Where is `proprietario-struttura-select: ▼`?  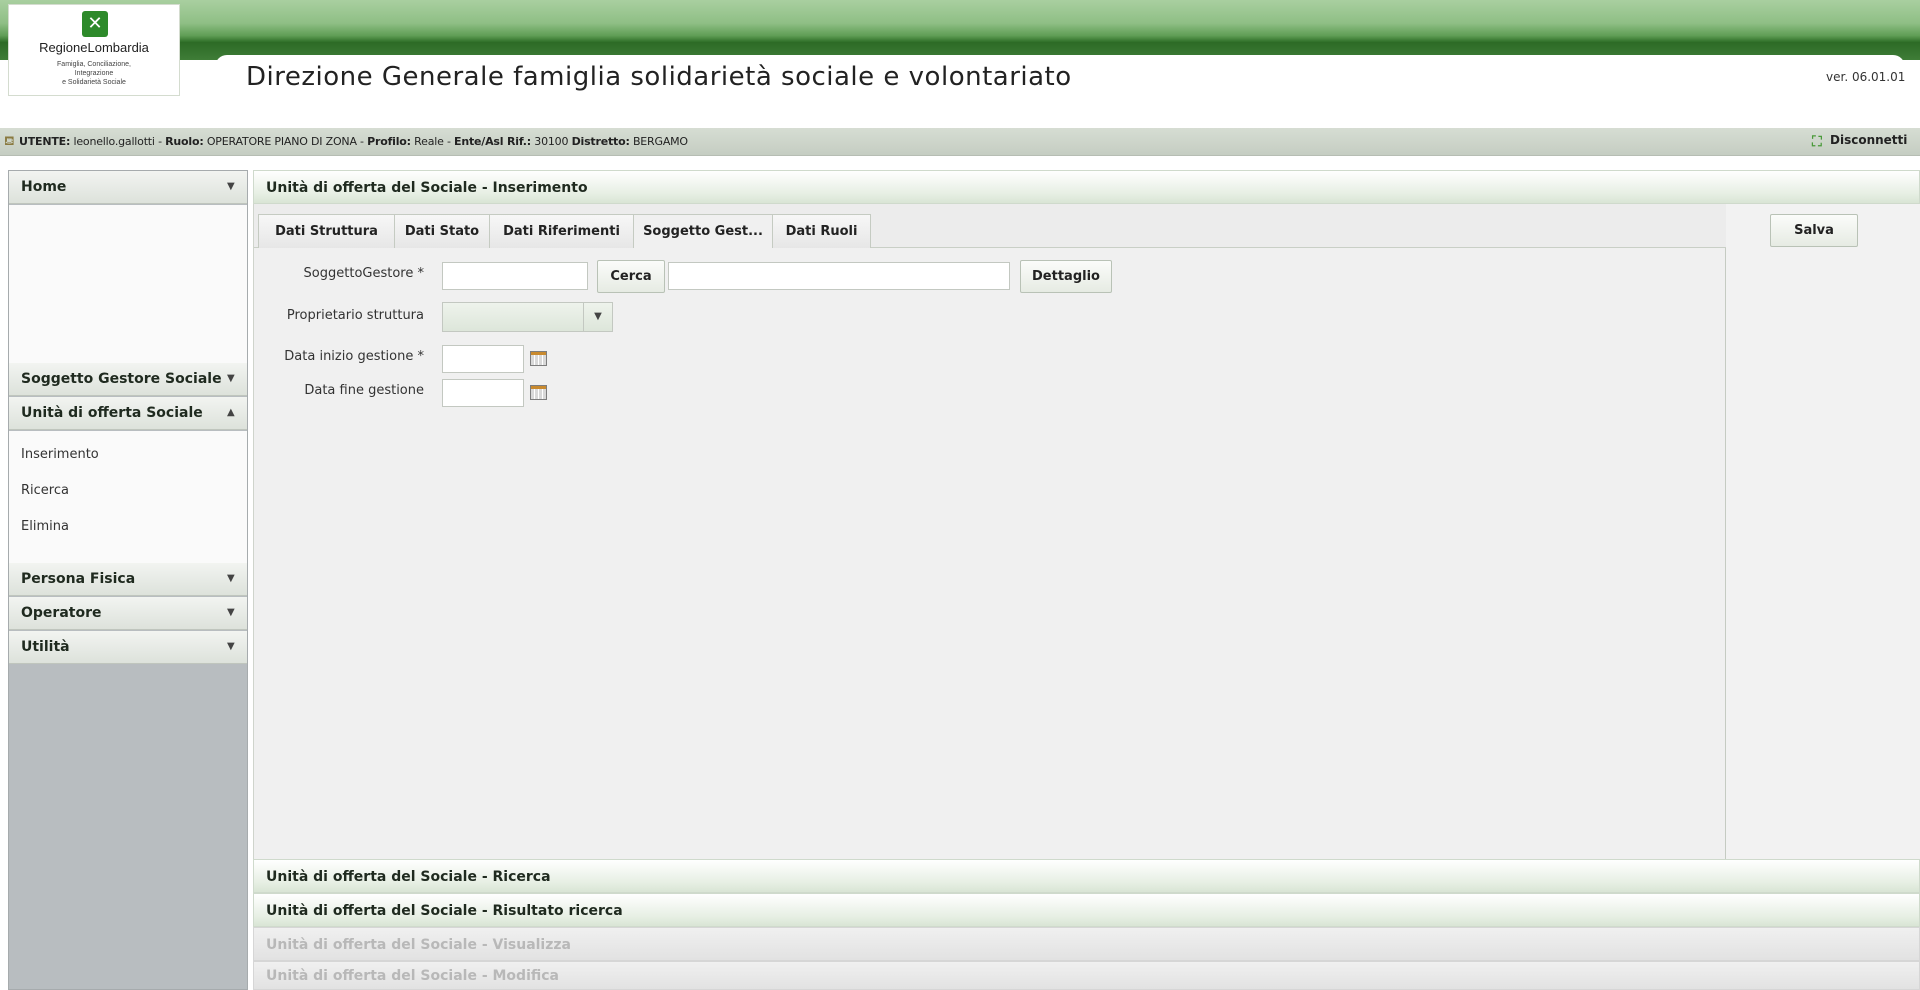 proprietario-struttura-select: ▼ is located at coordinates (527, 317).